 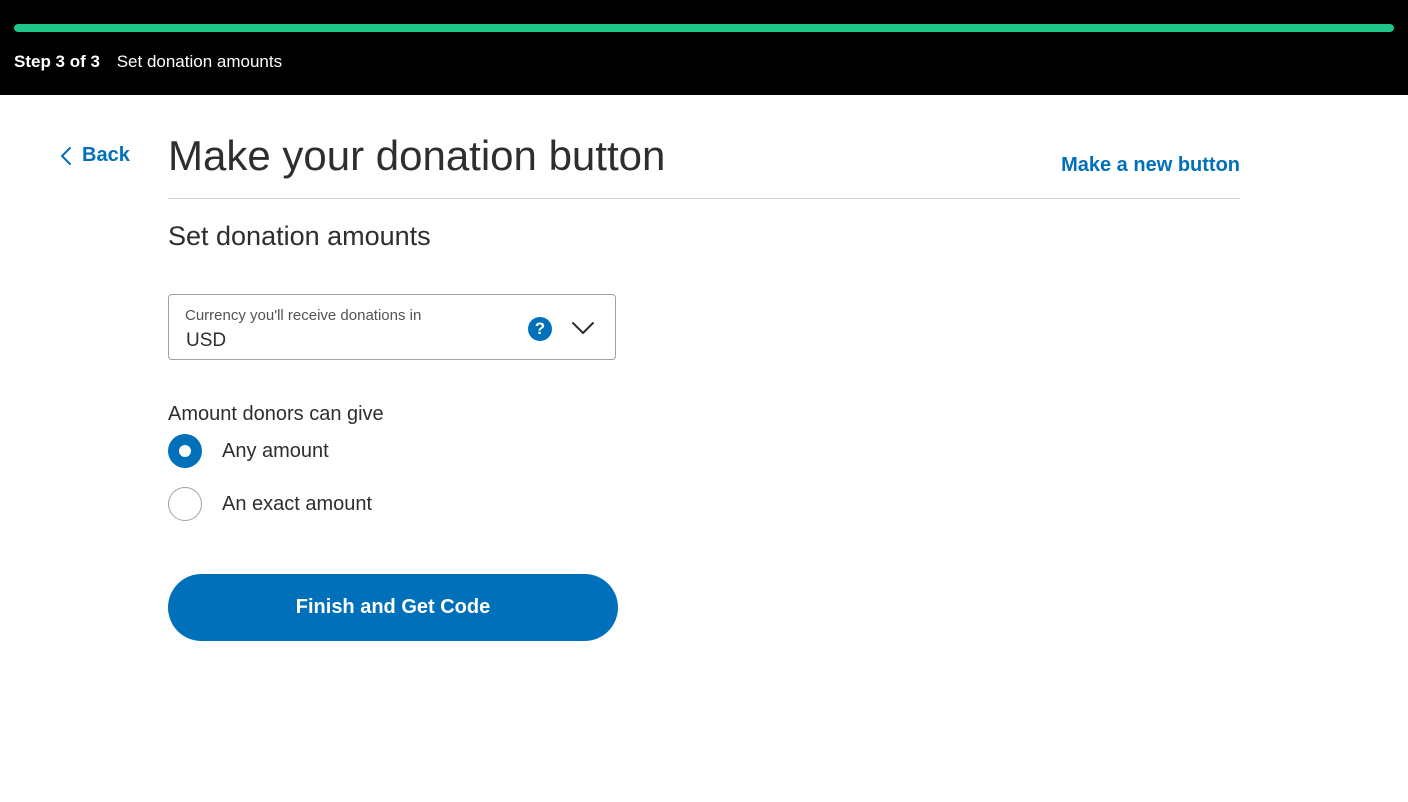 What do you see at coordinates (276, 414) in the screenshot?
I see `amount-label: Amount donors can give` at bounding box center [276, 414].